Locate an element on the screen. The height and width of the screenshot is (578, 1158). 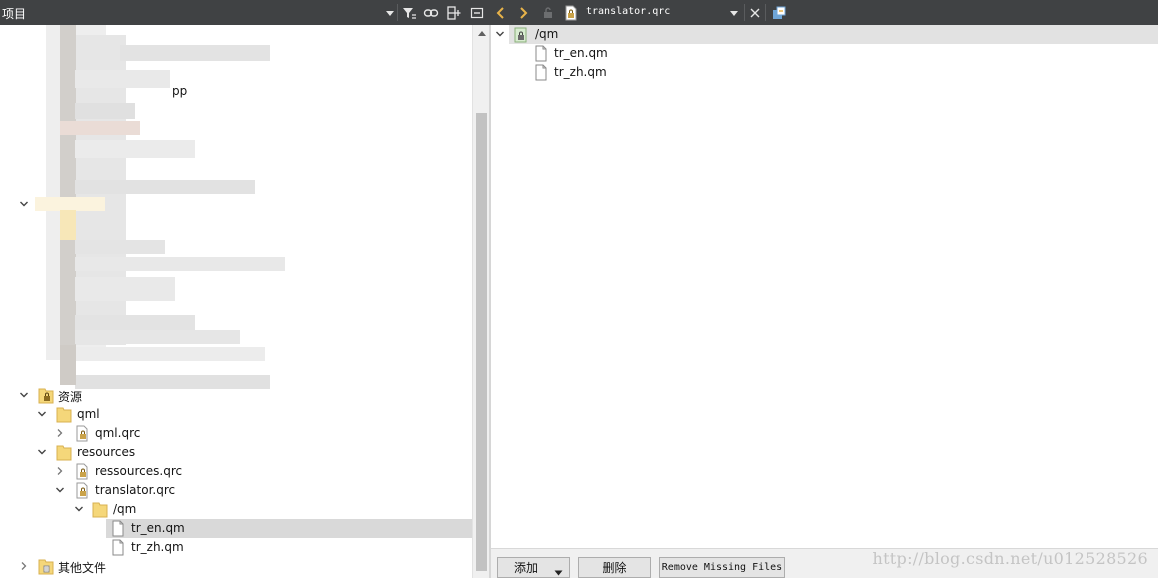
editor-prefix-label: /qm is located at coordinates (547, 34).